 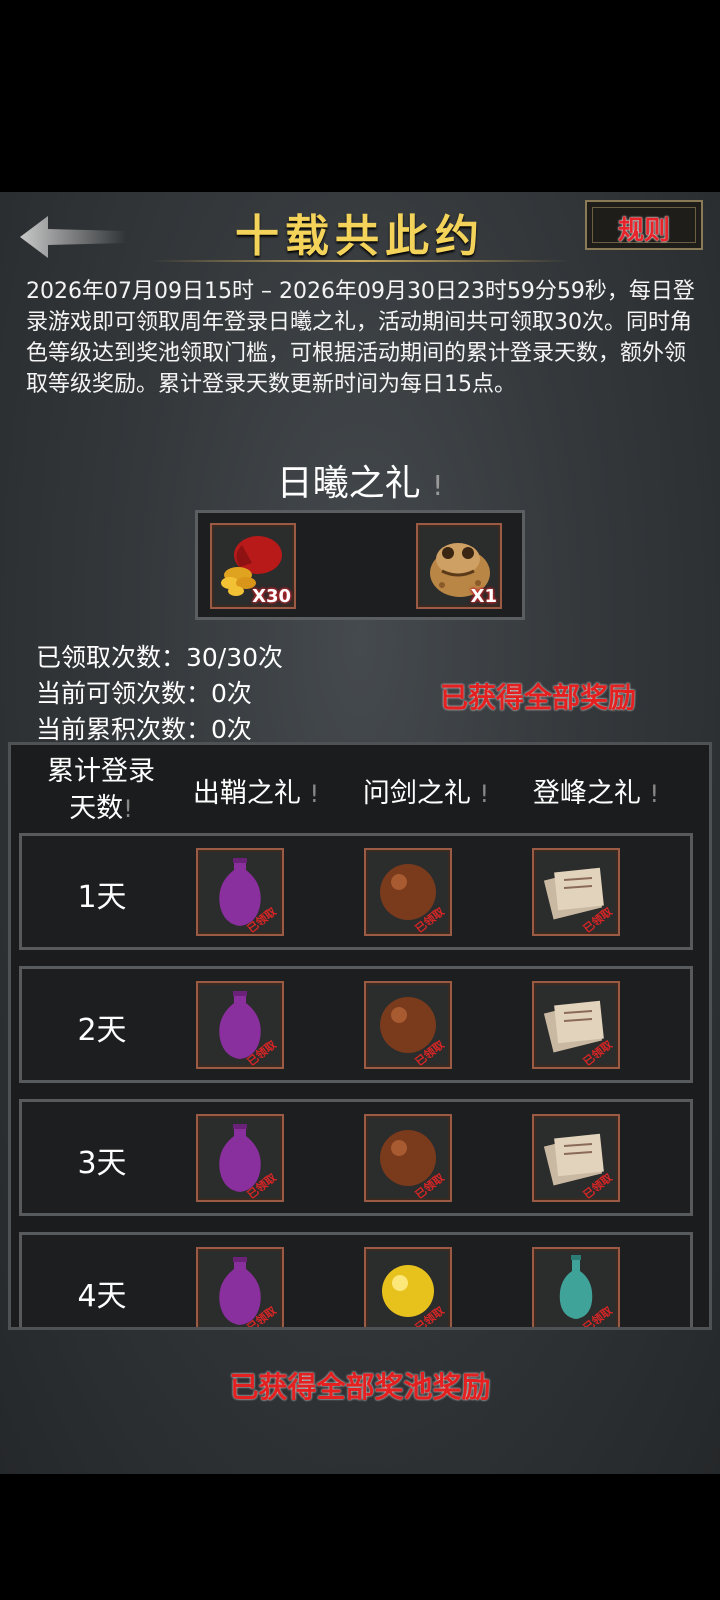 What do you see at coordinates (459, 566) in the screenshot?
I see `golden-toad-item: X1` at bounding box center [459, 566].